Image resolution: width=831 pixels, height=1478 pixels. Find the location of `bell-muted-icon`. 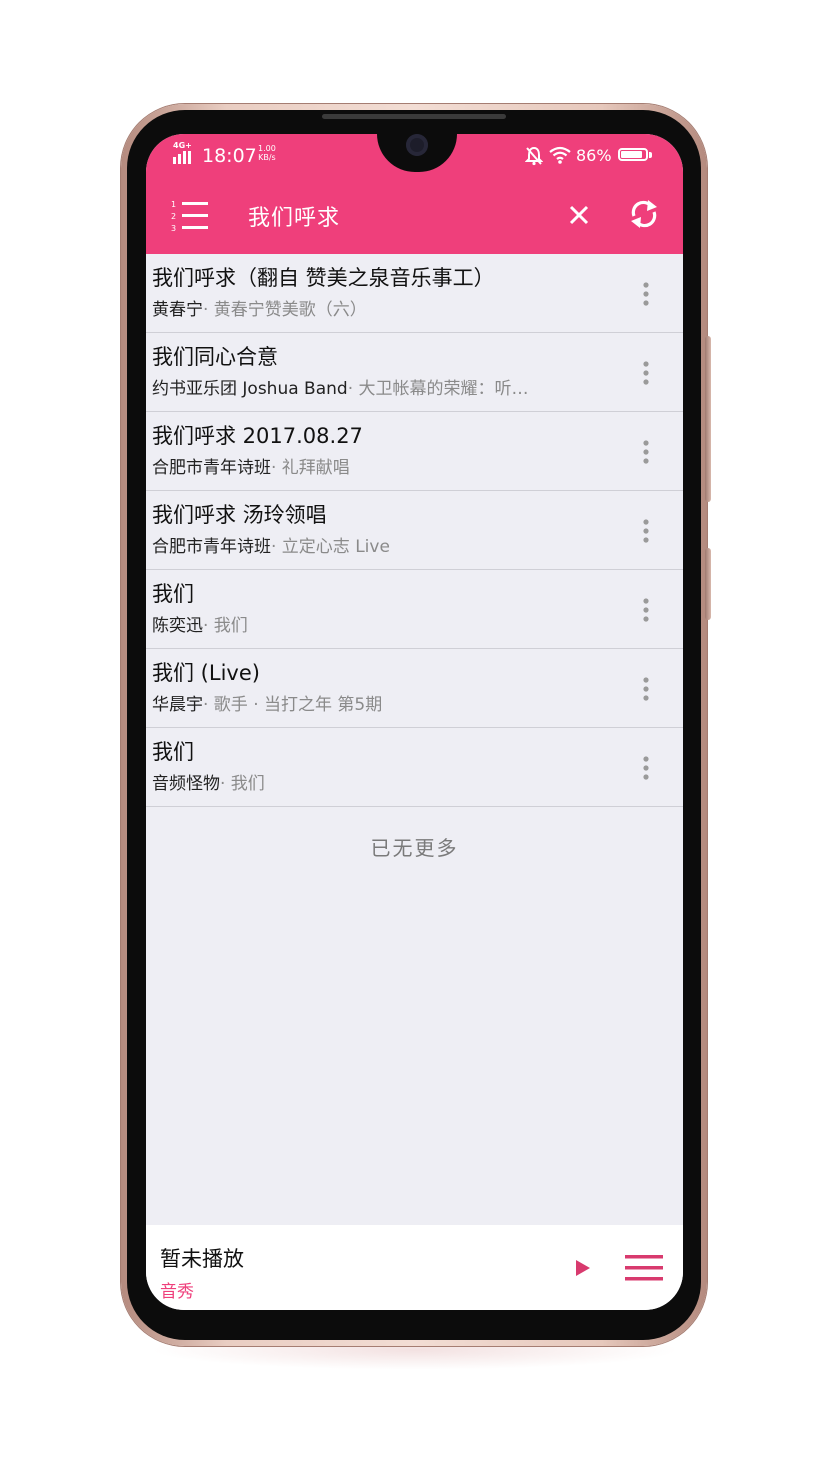

bell-muted-icon is located at coordinates (534, 156).